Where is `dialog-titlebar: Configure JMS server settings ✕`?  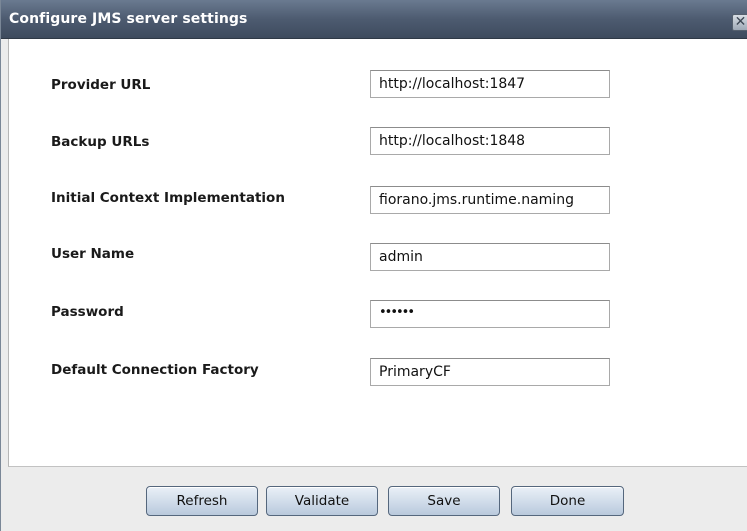
dialog-titlebar: Configure JMS server settings ✕ is located at coordinates (374, 19).